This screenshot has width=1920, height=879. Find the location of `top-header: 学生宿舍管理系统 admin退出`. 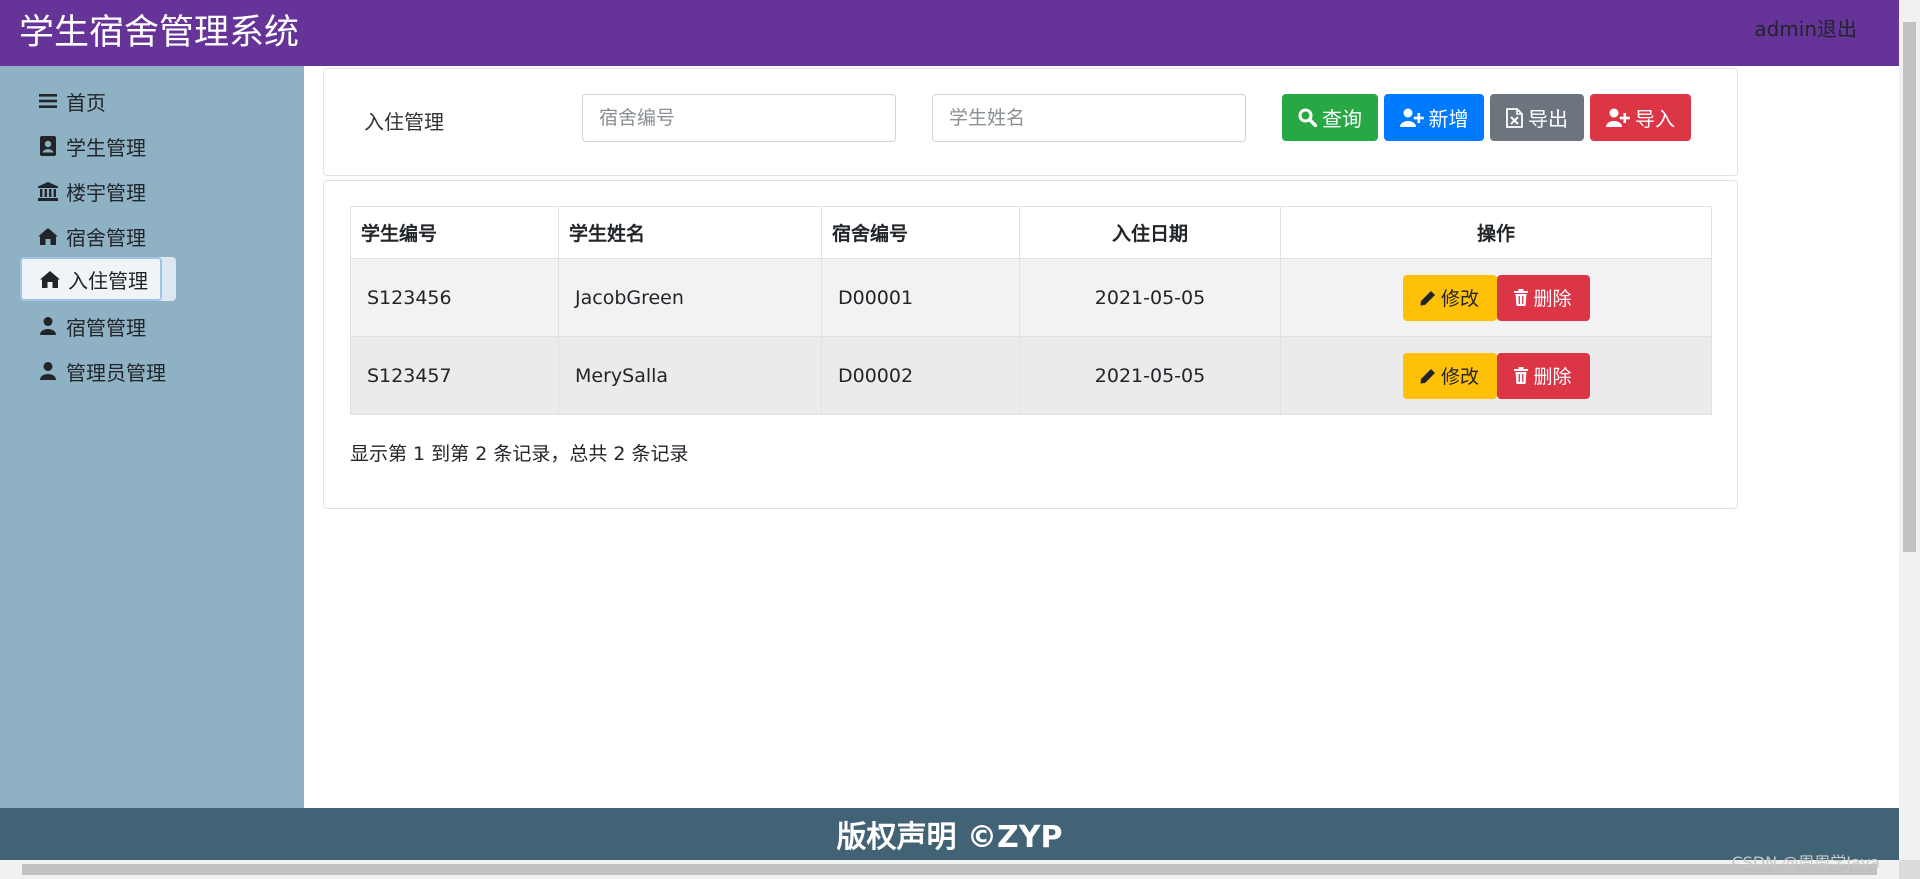

top-header: 学生宿舍管理系统 admin退出 is located at coordinates (949, 33).